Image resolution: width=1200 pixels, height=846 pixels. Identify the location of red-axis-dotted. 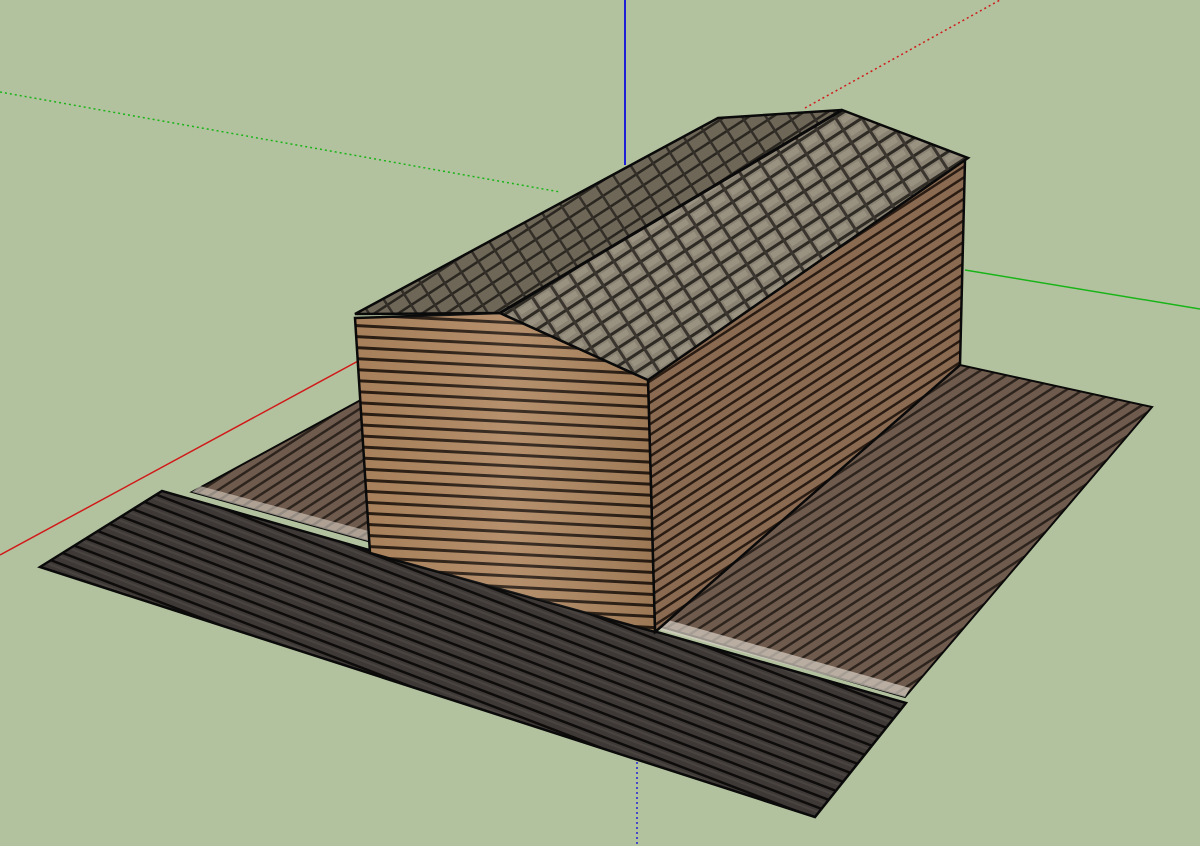
(902, 54).